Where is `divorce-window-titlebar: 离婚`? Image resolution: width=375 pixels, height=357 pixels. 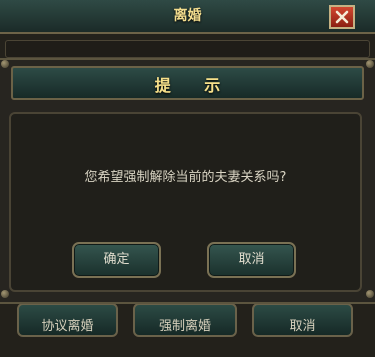
divorce-window-titlebar: 离婚 is located at coordinates (187, 17).